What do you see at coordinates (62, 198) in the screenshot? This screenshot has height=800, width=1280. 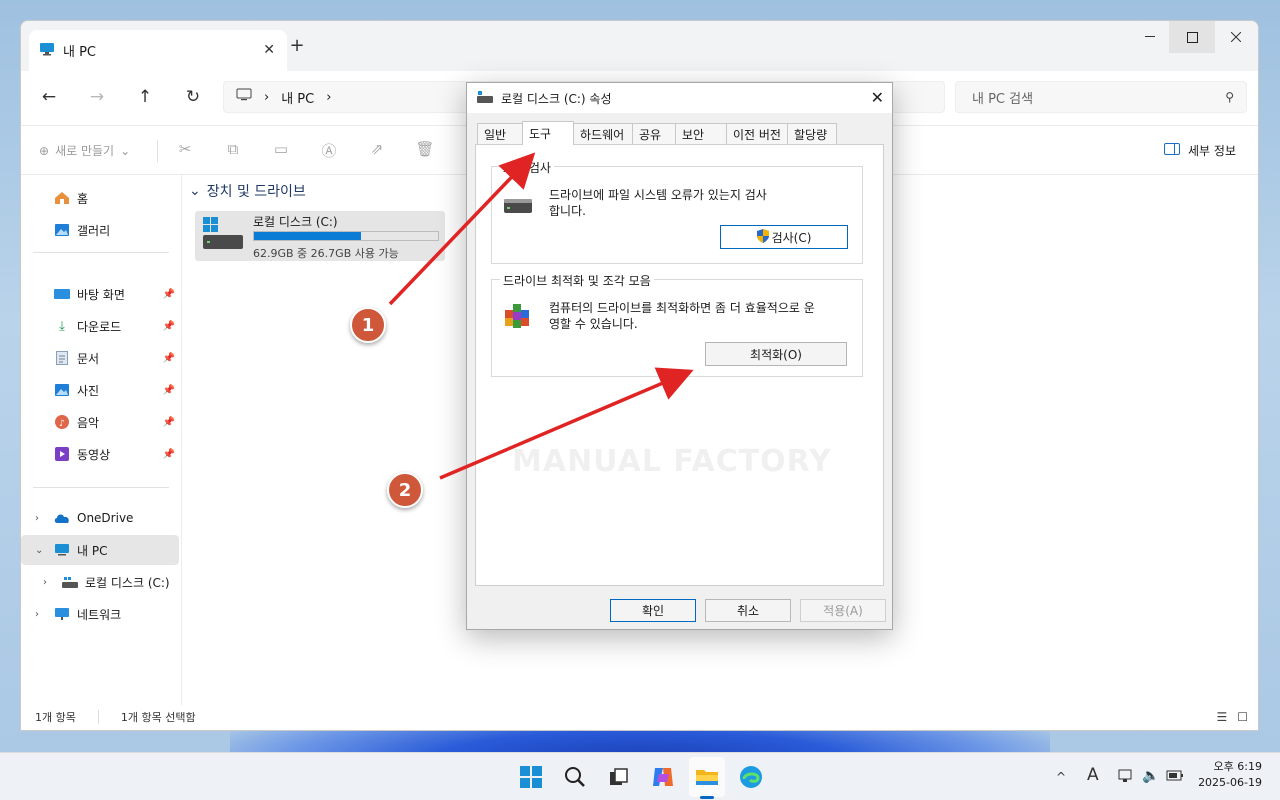 I see `home-icon` at bounding box center [62, 198].